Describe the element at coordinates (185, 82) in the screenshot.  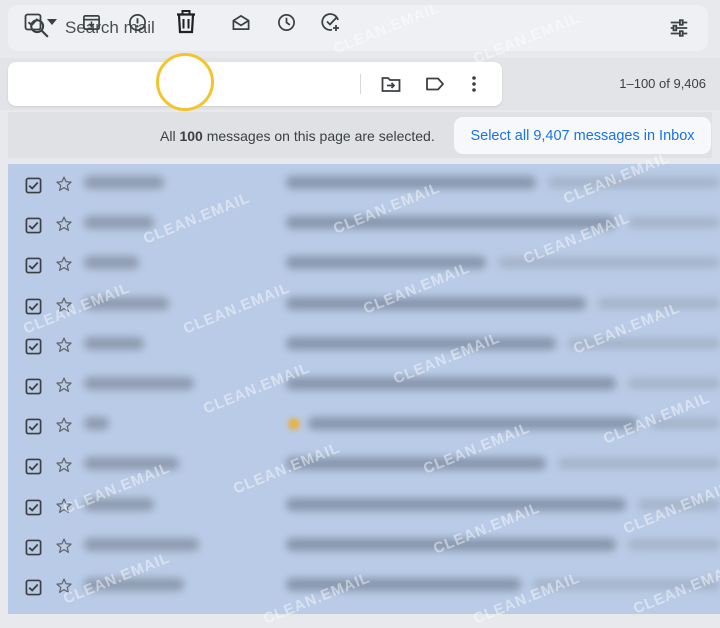
I see `delete-highlight-ring` at that location.